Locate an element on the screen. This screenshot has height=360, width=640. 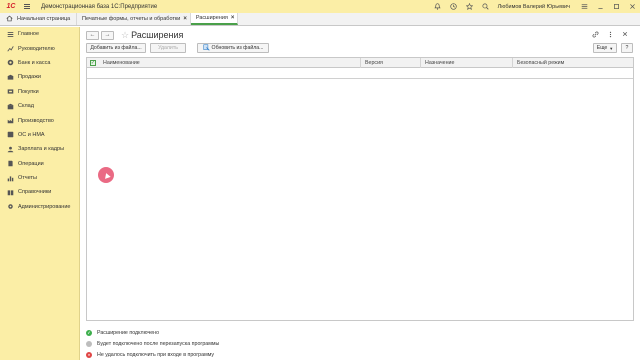
legend-label: Расширение подключено is located at coordinates (128, 332).